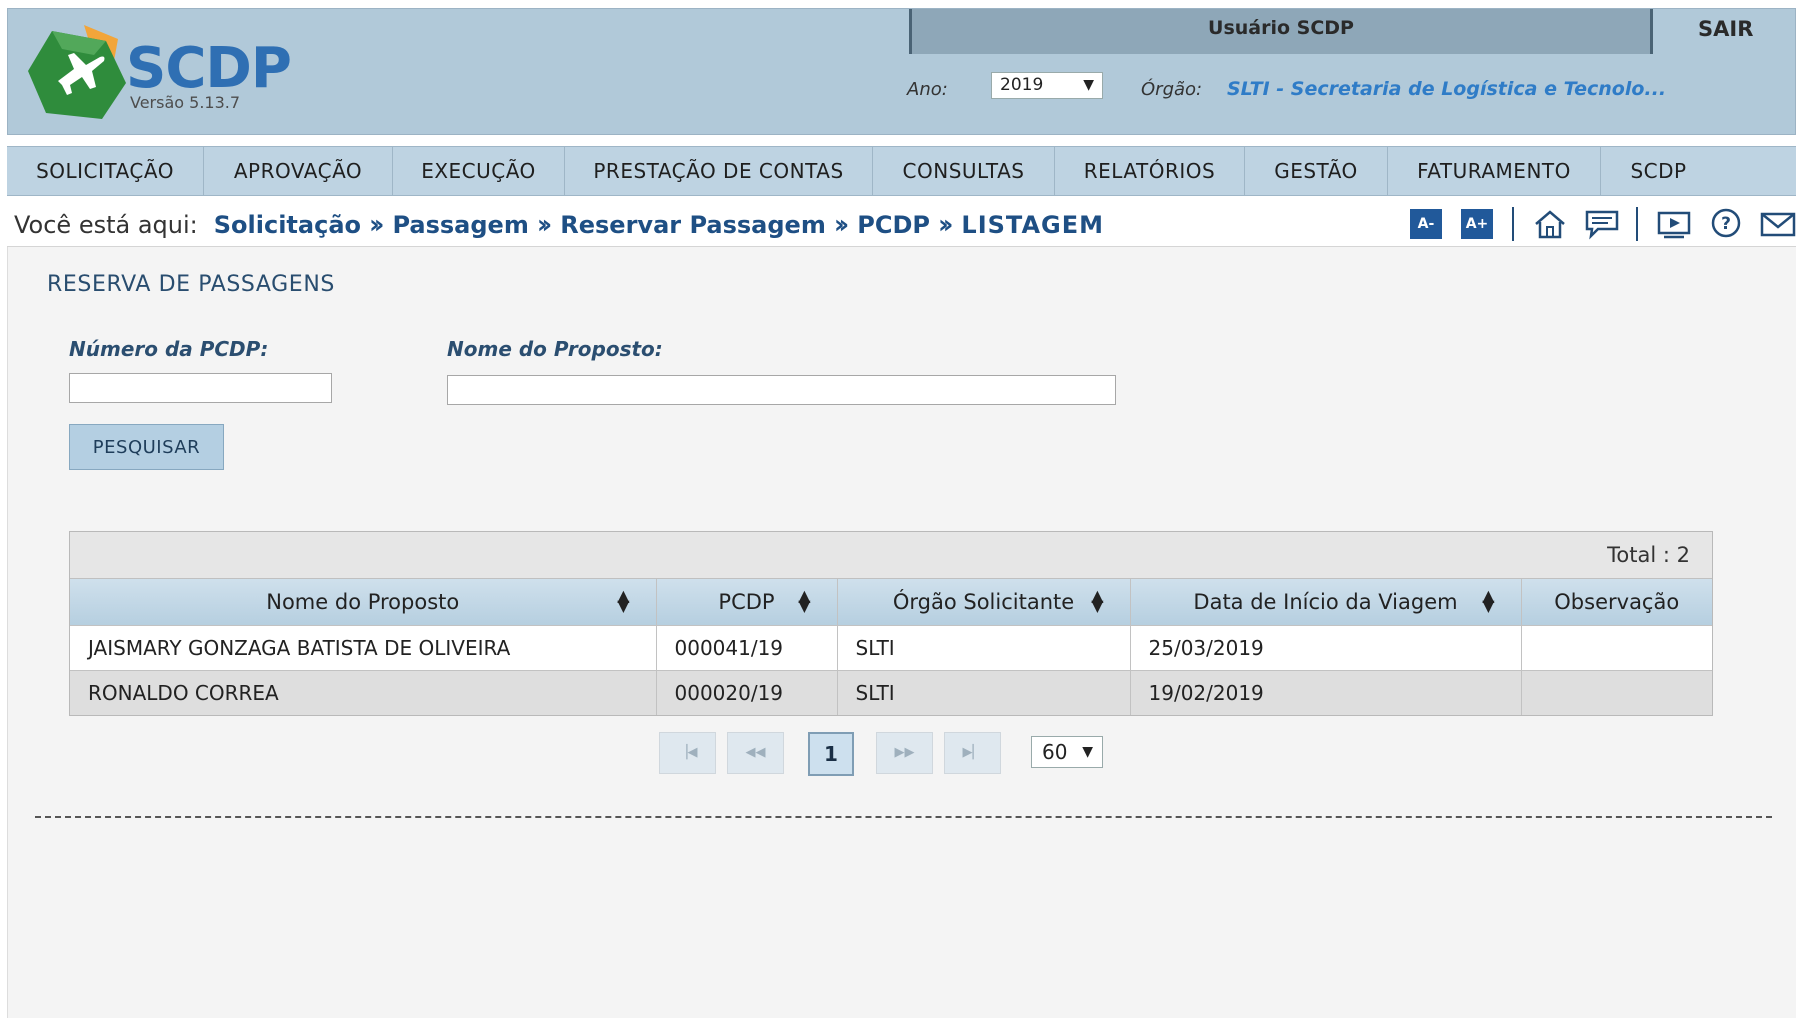  I want to click on home-icon, so click(1550, 224).